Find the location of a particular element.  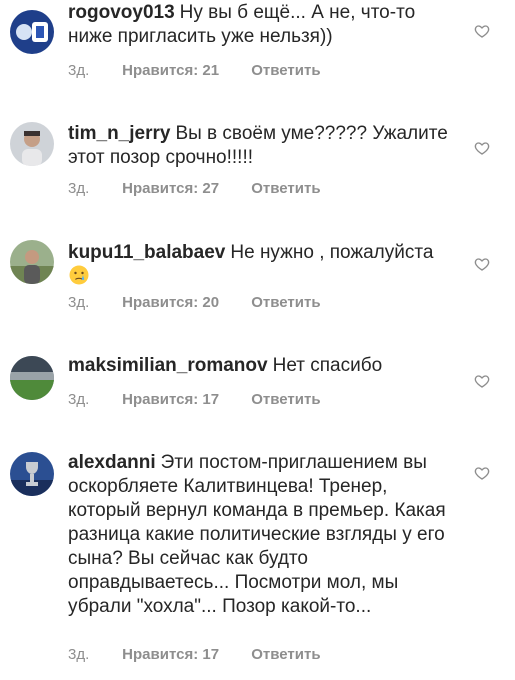

comment-body: maksimilian_romanov Нет спасибо is located at coordinates (260, 366).